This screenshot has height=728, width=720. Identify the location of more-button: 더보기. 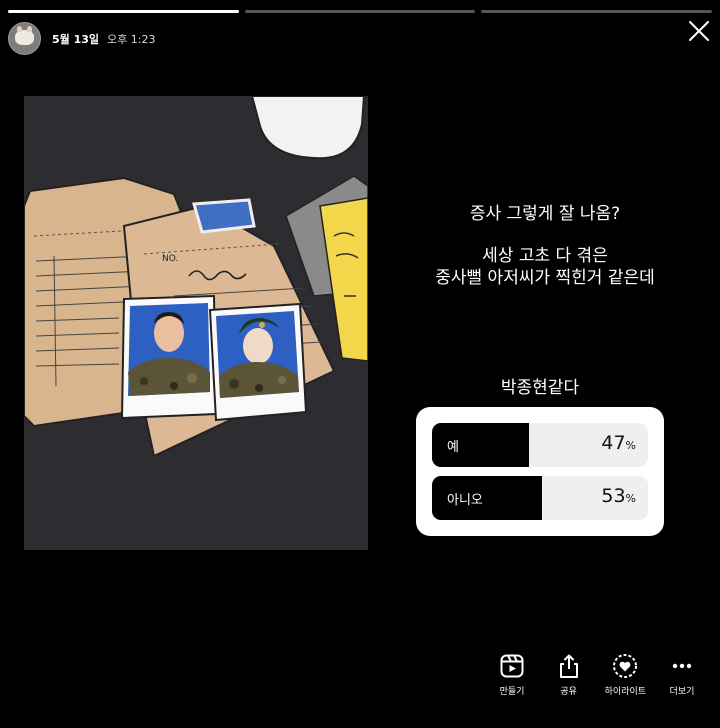
(682, 675).